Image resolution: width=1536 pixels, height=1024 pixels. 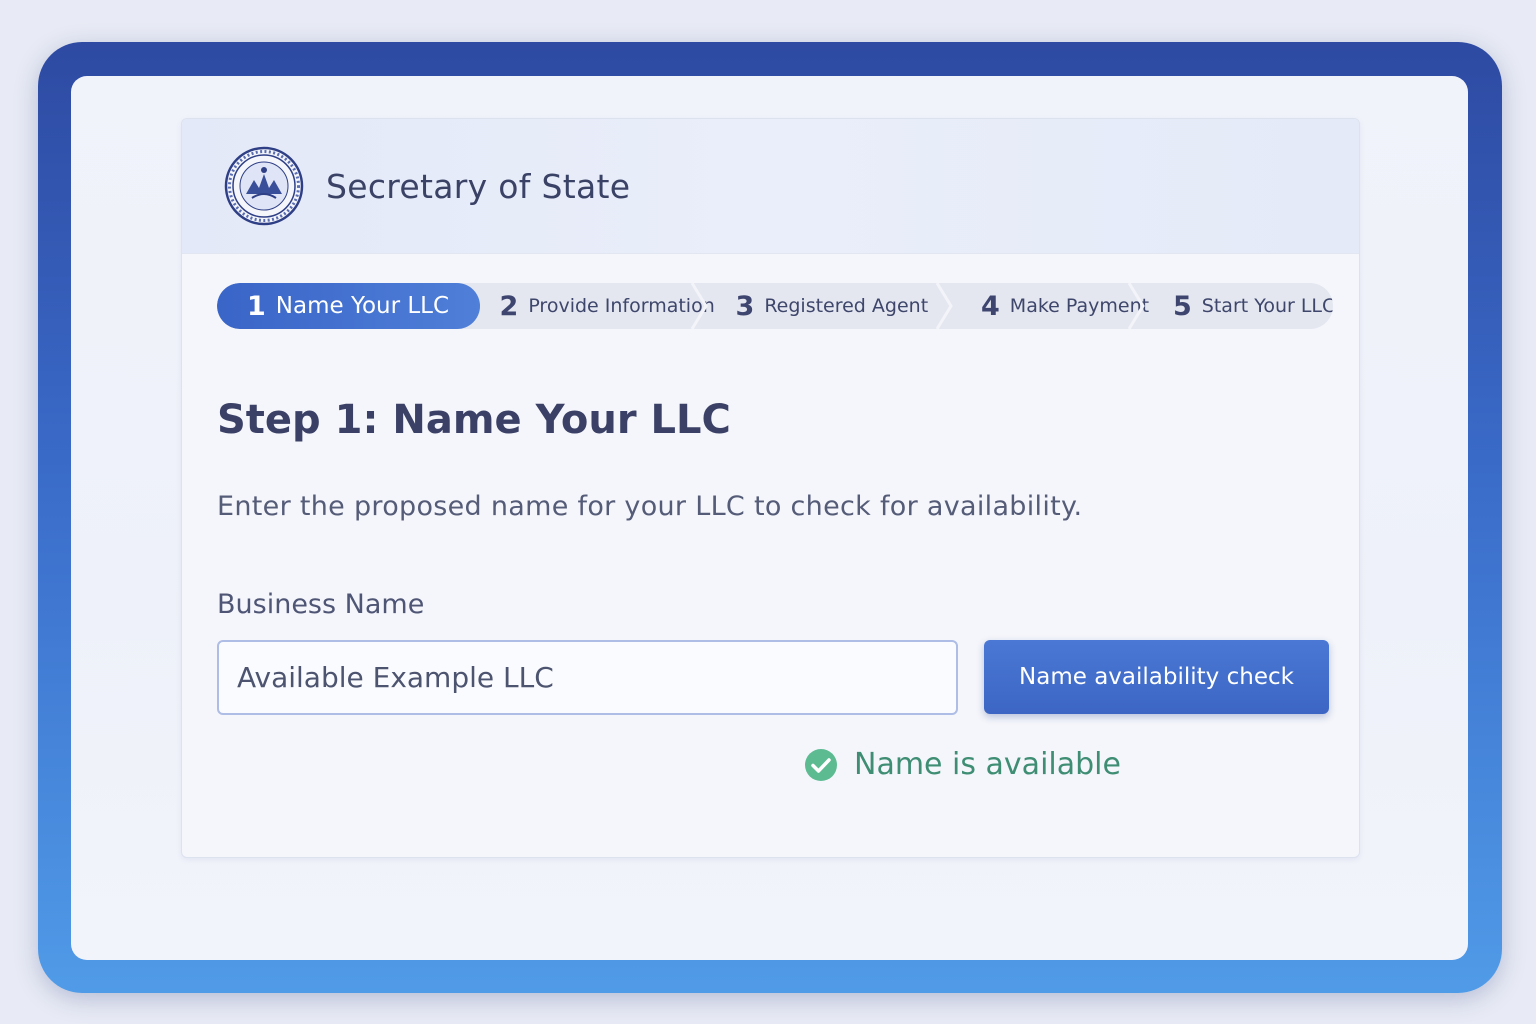 I want to click on step-registered-agent: 3 Registered Agent, so click(x=829, y=306).